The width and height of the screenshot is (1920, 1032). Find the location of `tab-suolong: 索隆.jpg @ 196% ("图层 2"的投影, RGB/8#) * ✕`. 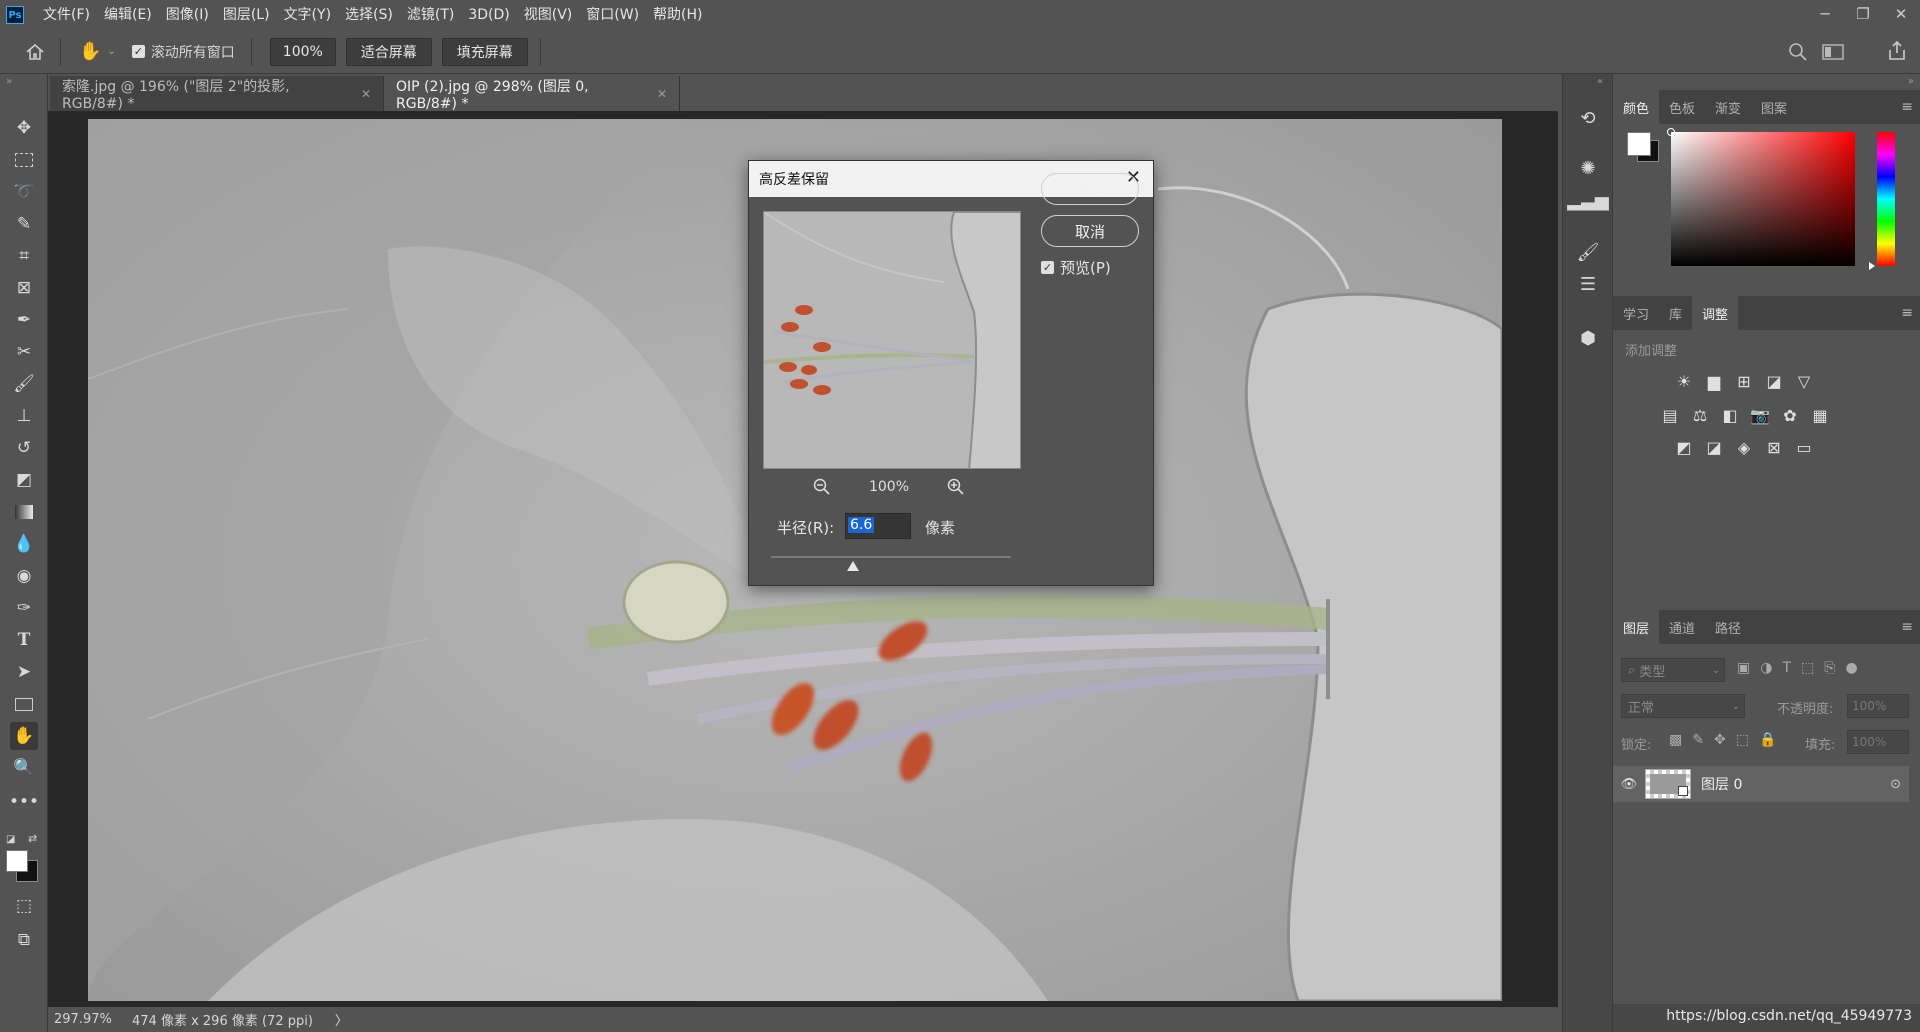

tab-suolong: 索隆.jpg @ 196% ("图层 2"的投影, RGB/8#) * ✕ is located at coordinates (217, 94).